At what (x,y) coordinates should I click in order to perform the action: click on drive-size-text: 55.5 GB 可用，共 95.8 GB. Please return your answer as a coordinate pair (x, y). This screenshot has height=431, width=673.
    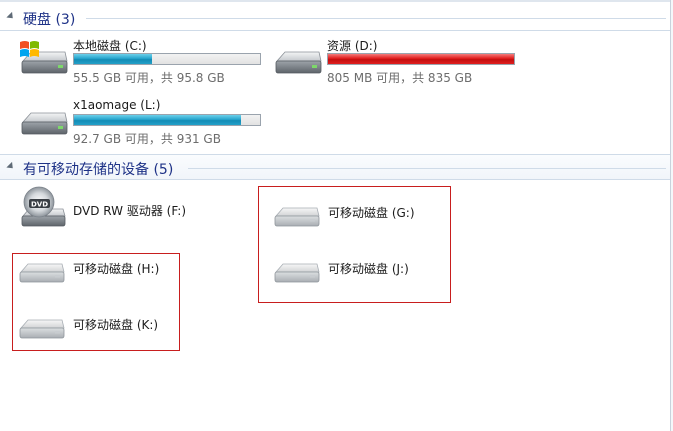
    Looking at the image, I should click on (149, 78).